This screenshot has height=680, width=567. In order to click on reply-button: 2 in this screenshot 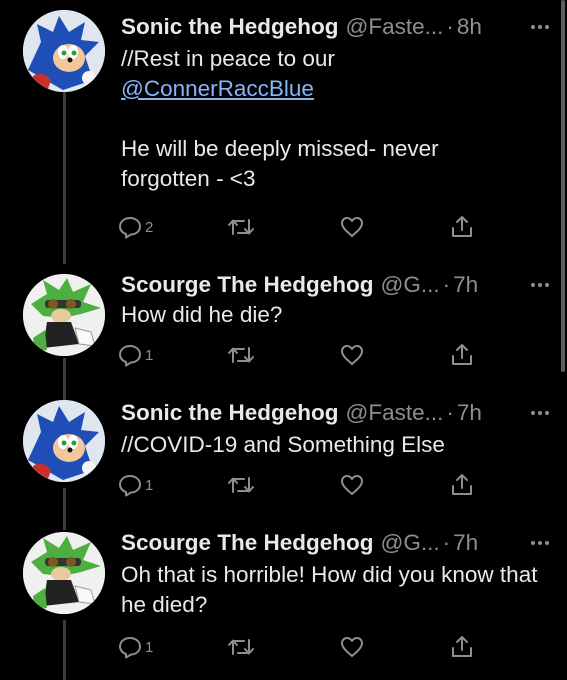, I will do `click(135, 227)`.